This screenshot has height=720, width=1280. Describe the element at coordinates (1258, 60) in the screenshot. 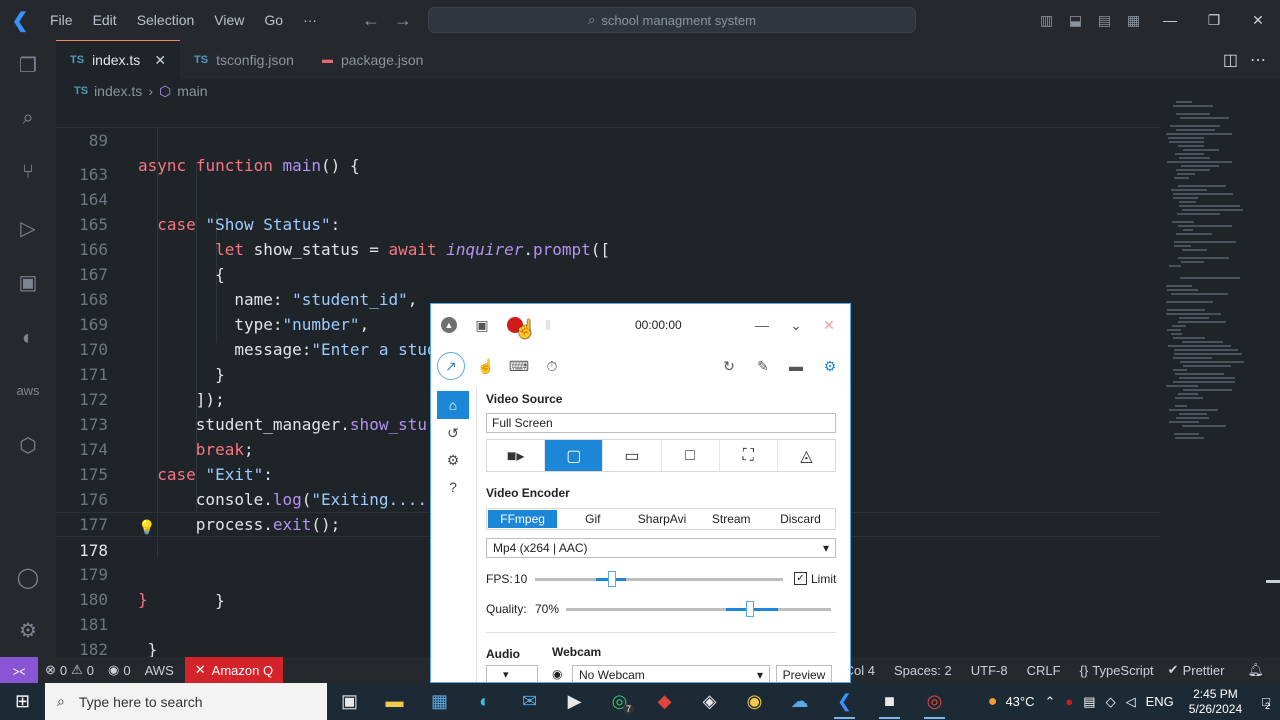

I see `more-actions-icon: ⋯` at that location.